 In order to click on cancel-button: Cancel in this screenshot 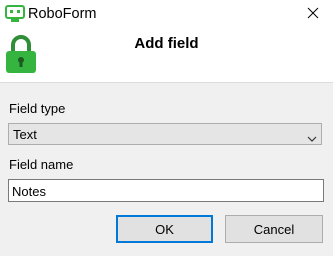, I will do `click(274, 229)`.